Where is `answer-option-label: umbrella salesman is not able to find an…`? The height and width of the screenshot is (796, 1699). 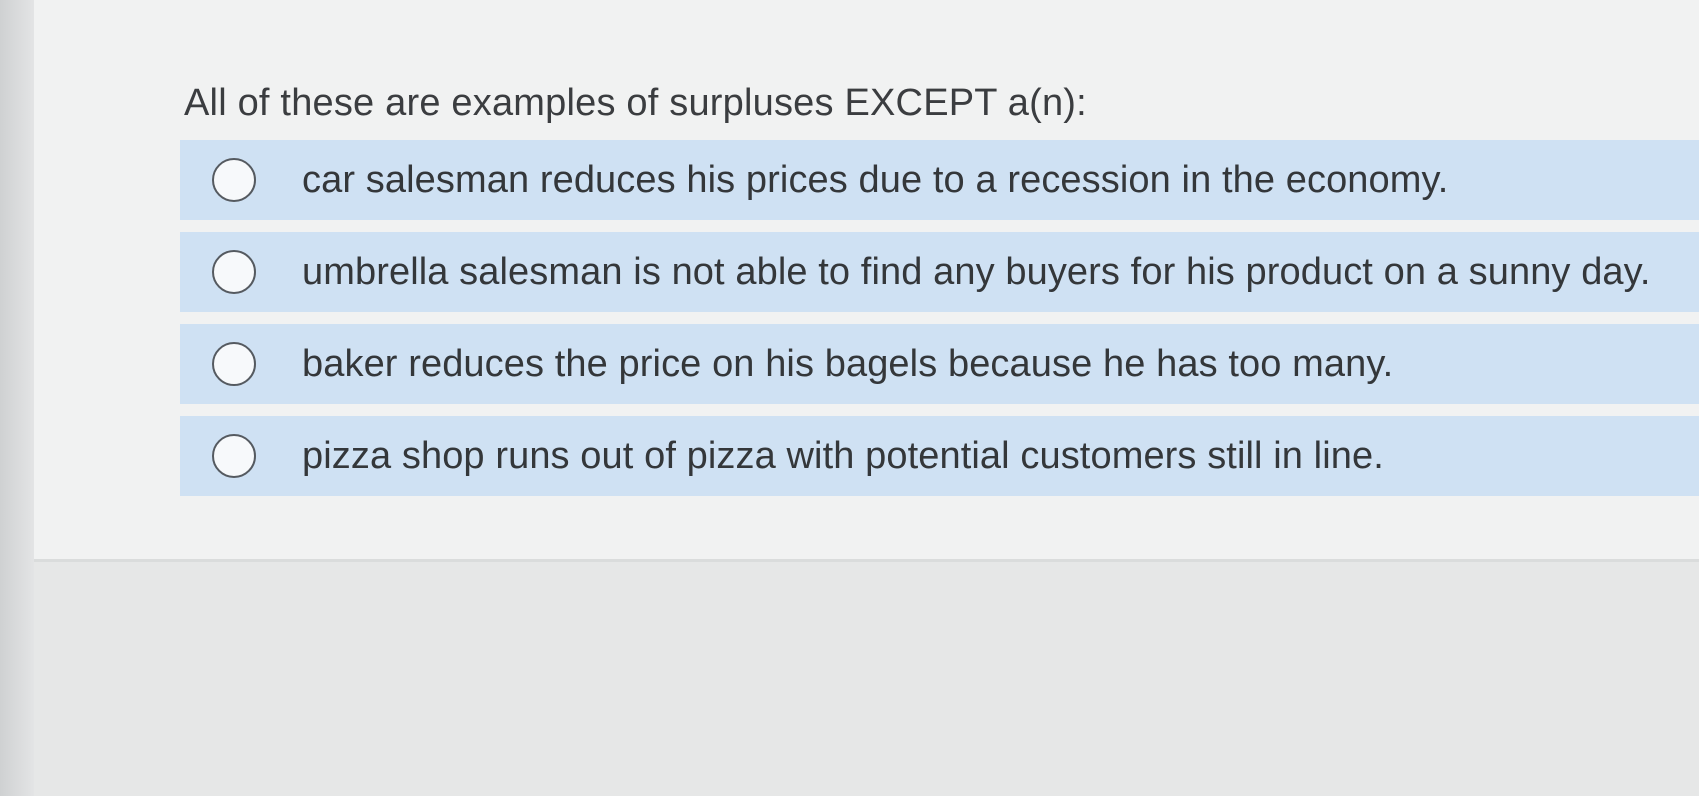 answer-option-label: umbrella salesman is not able to find an… is located at coordinates (976, 271).